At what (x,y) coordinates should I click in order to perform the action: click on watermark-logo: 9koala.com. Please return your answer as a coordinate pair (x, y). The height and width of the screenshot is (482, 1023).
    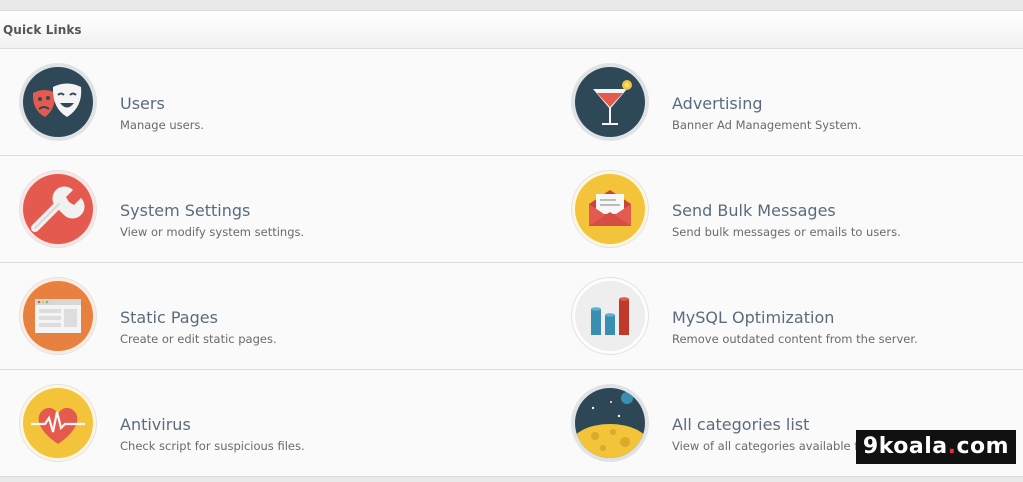
    Looking at the image, I should click on (936, 447).